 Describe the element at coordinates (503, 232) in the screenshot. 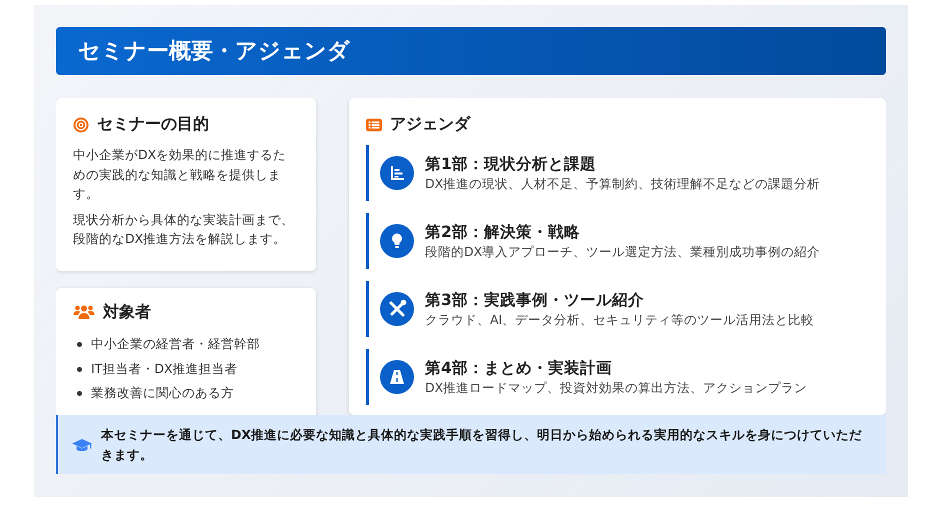

I see `agenda-title: 第2部：解決策・戦略` at that location.